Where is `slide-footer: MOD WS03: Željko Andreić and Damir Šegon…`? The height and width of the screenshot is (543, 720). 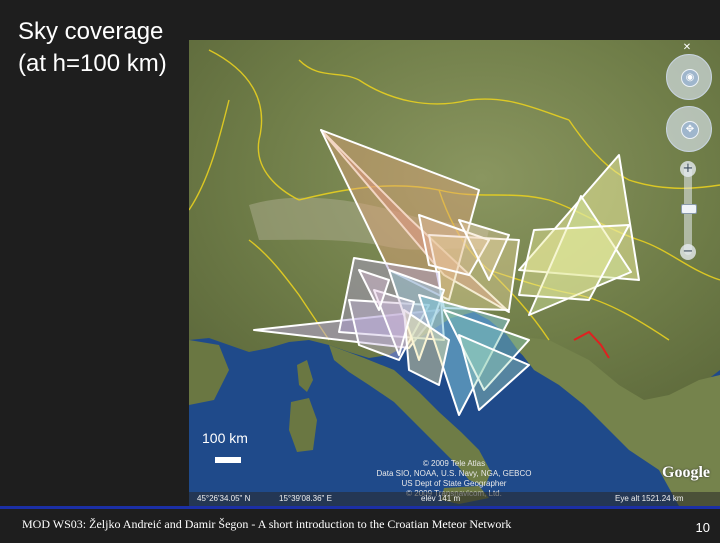 slide-footer: MOD WS03: Željko Andreić and Damir Šegon… is located at coordinates (360, 524).